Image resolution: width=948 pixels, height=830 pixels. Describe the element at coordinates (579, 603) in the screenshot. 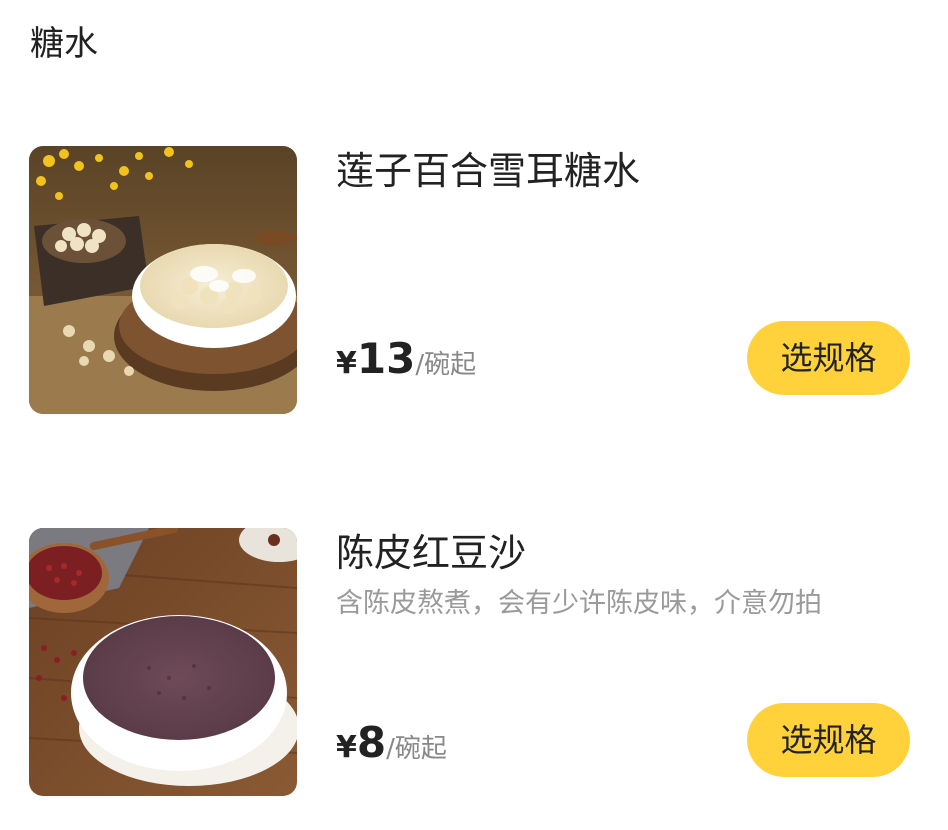

I see `product-description: 含陈皮熬煮，会有少许陈皮味，介意勿拍` at that location.